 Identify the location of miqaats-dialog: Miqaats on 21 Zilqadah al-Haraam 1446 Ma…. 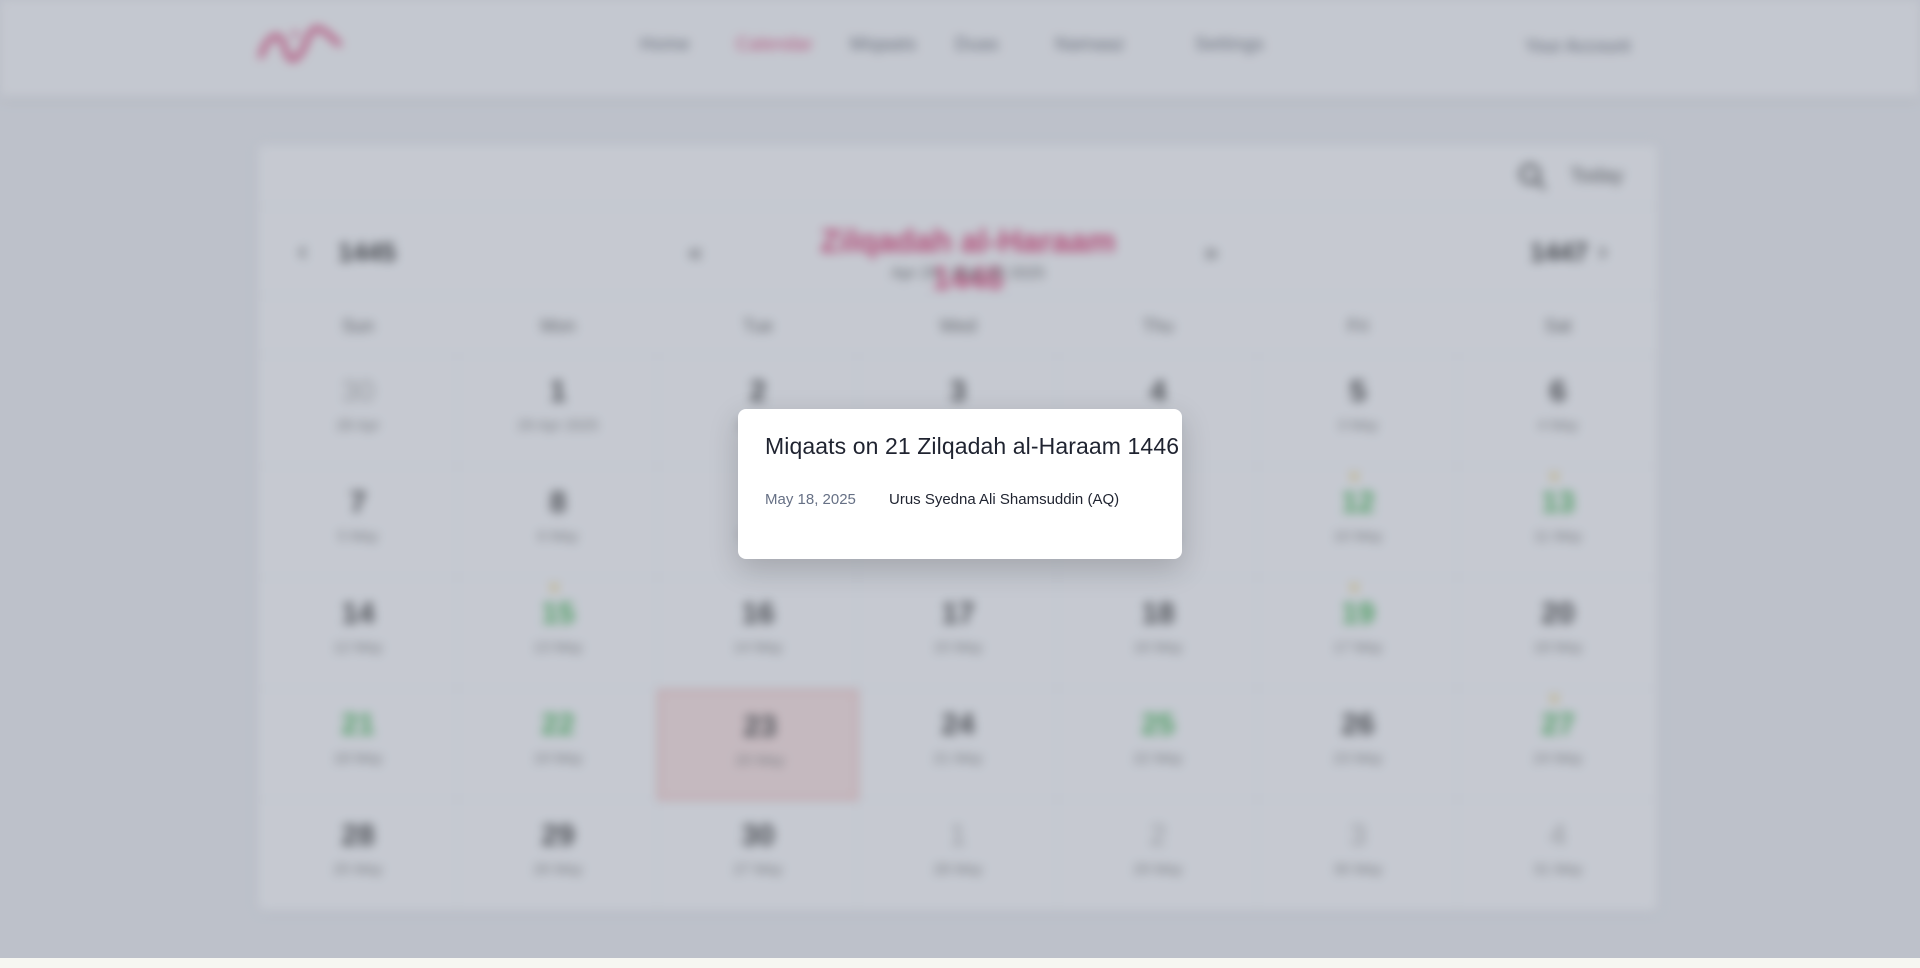
(960, 484).